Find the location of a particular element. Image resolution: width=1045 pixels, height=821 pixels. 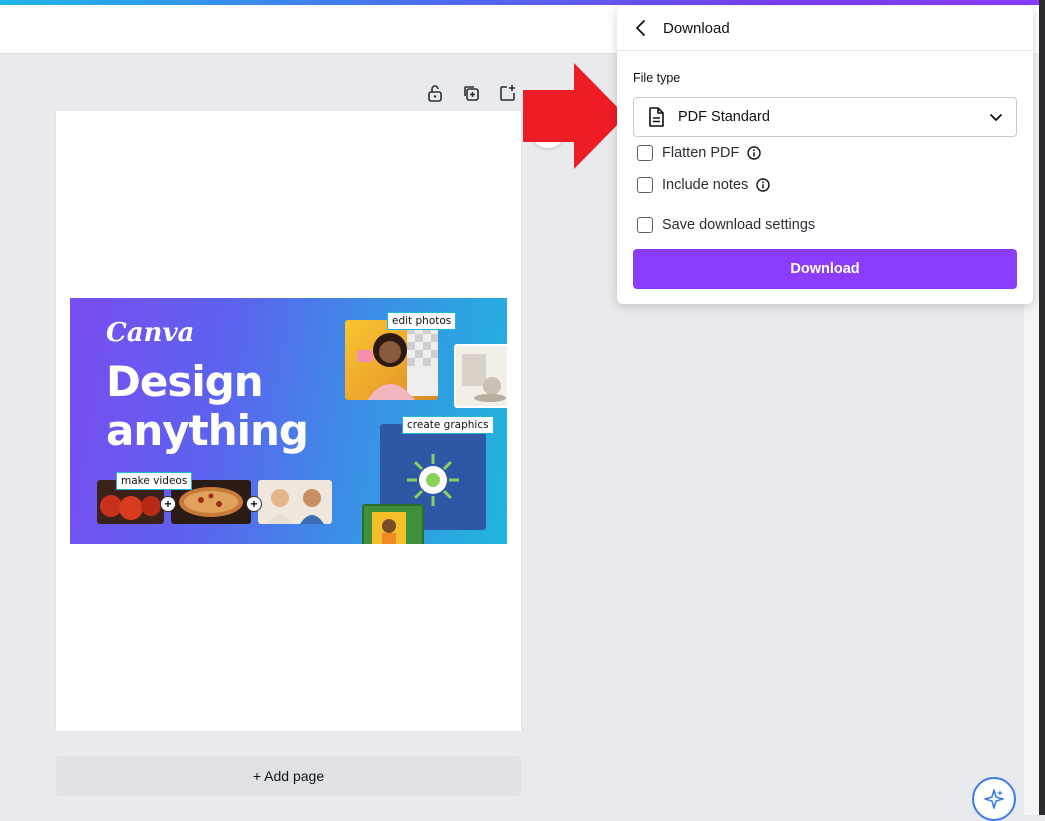

save-settings-checkbox is located at coordinates (645, 225).